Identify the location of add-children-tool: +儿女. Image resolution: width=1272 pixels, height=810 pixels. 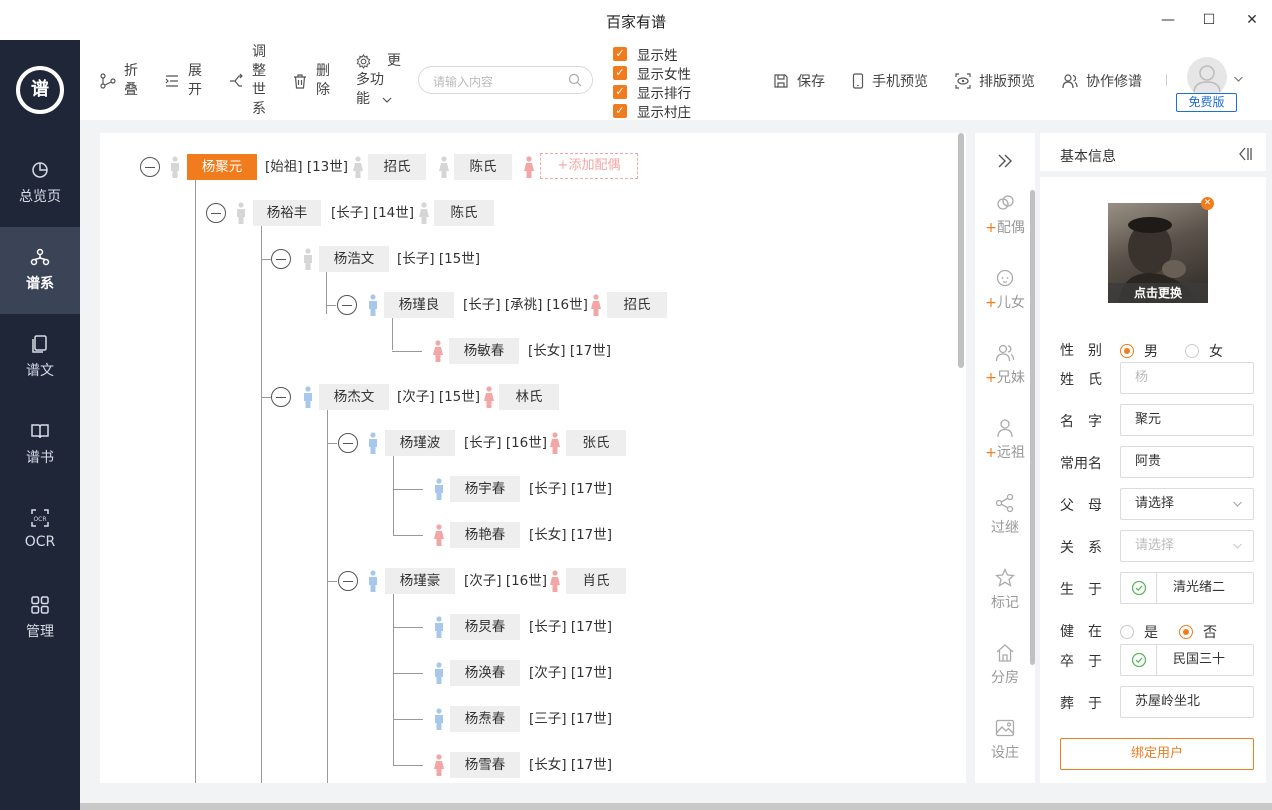
(1005, 290).